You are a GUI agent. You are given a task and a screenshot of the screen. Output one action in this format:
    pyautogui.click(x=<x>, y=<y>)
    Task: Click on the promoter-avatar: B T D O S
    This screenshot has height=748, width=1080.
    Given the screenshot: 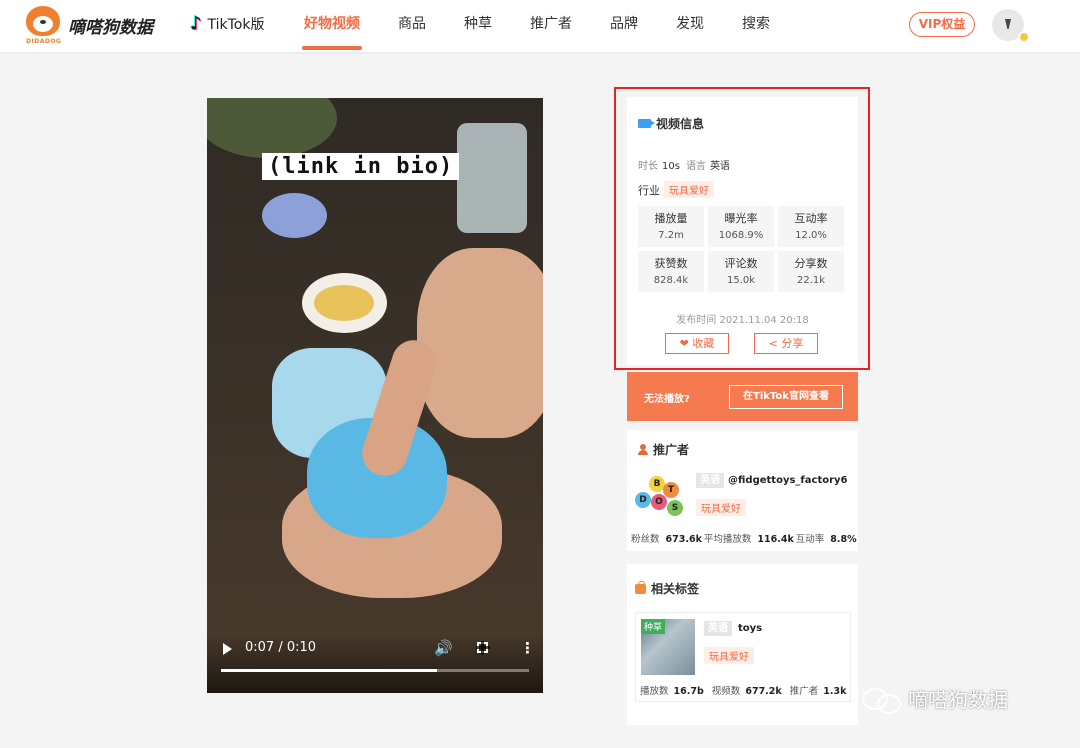 What is the action you would take?
    pyautogui.click(x=659, y=500)
    